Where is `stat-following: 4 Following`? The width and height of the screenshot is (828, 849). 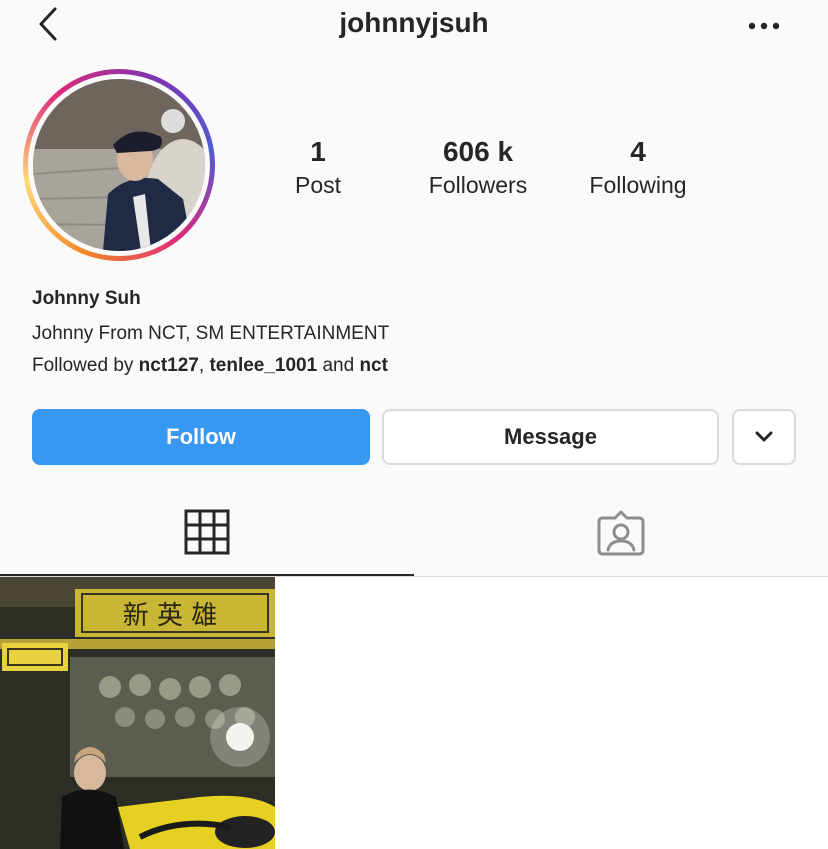 stat-following: 4 Following is located at coordinates (638, 169).